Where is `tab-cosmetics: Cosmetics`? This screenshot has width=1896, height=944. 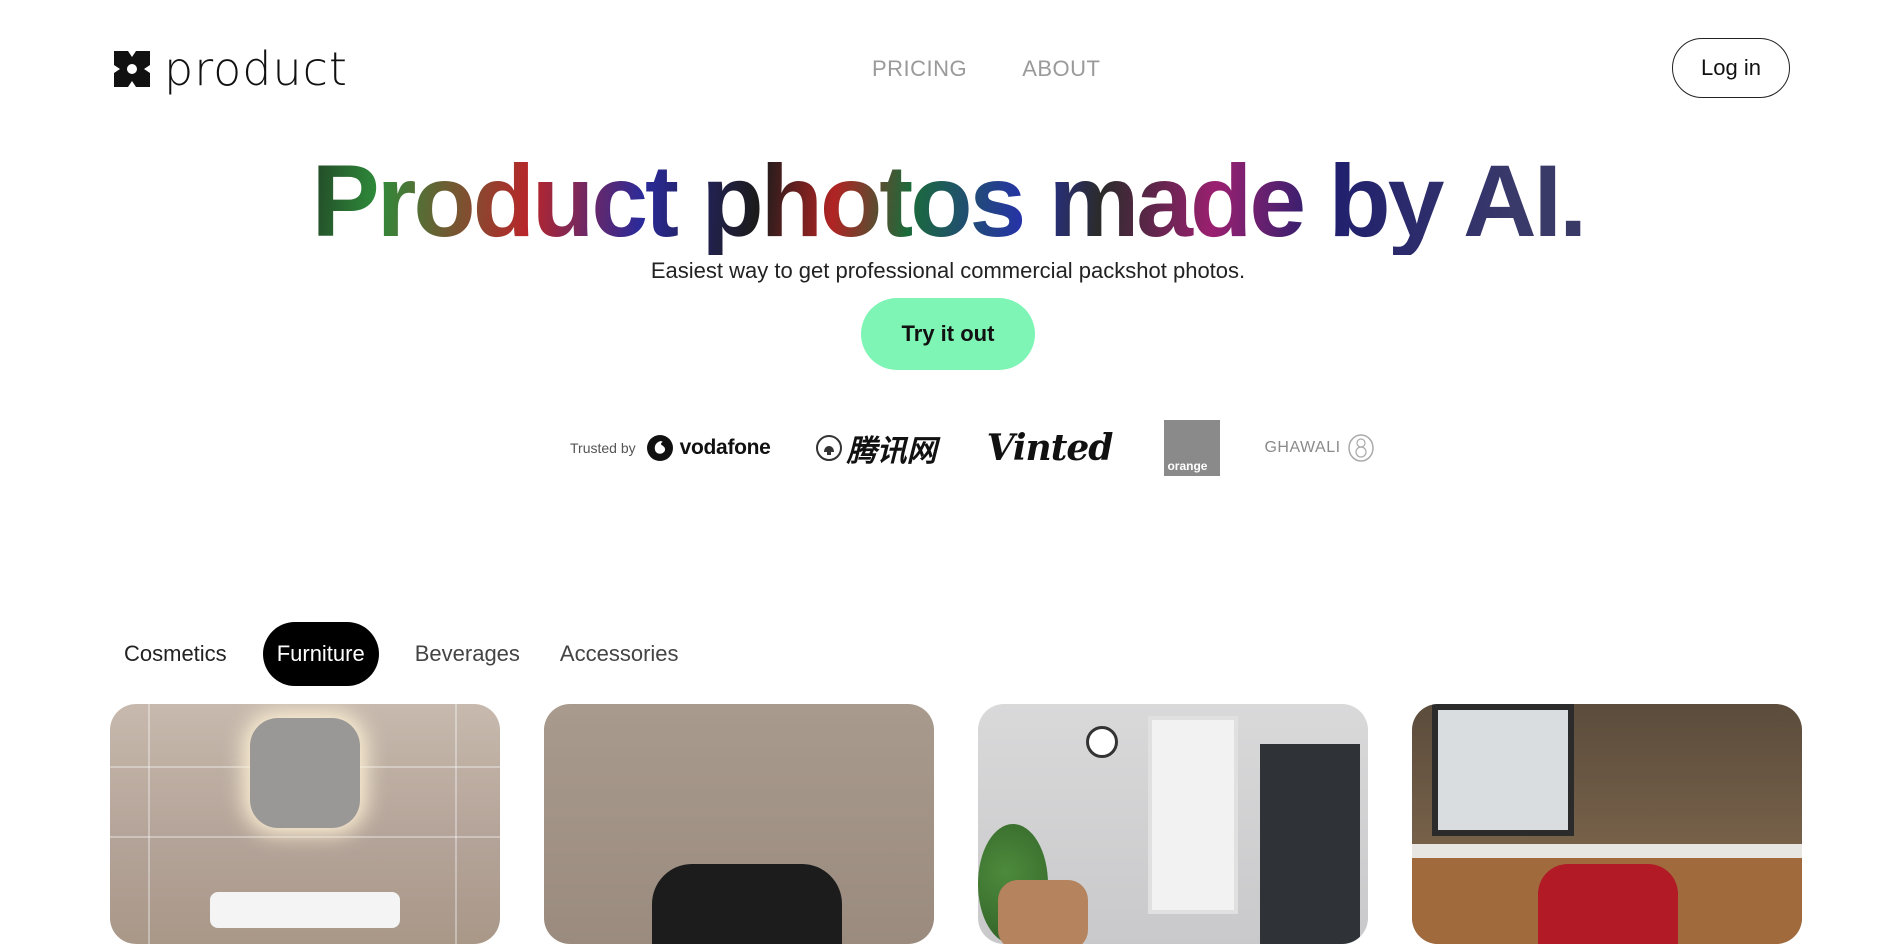
tab-cosmetics: Cosmetics is located at coordinates (175, 654).